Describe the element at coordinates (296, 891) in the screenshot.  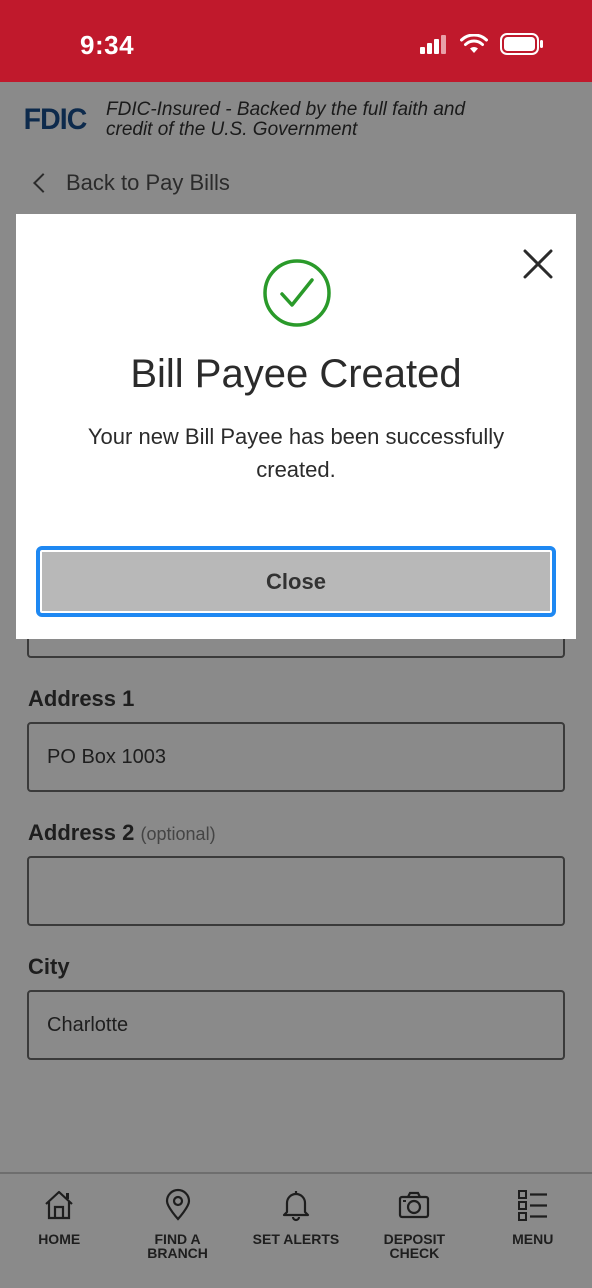
I see `address2-input` at that location.